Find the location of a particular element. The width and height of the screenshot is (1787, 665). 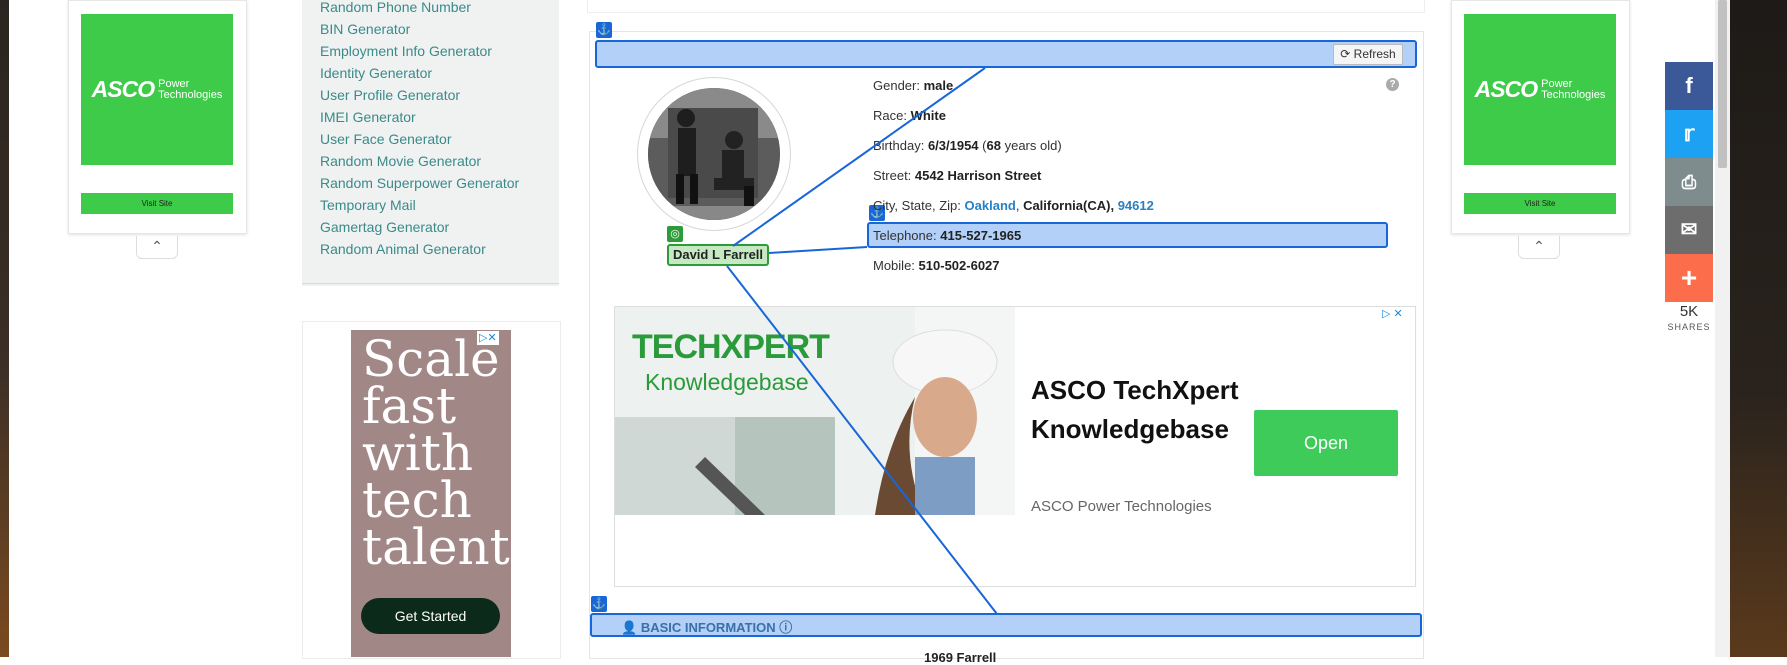

tall-ad: Scale fast with tech talent Get Started is located at coordinates (431, 493).